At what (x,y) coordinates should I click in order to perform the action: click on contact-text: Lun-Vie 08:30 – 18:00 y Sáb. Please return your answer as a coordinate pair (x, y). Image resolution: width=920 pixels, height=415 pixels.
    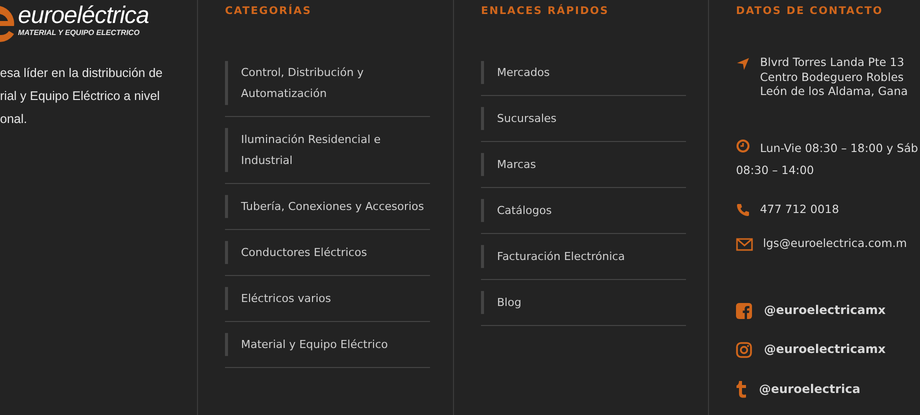
    Looking at the image, I should click on (839, 148).